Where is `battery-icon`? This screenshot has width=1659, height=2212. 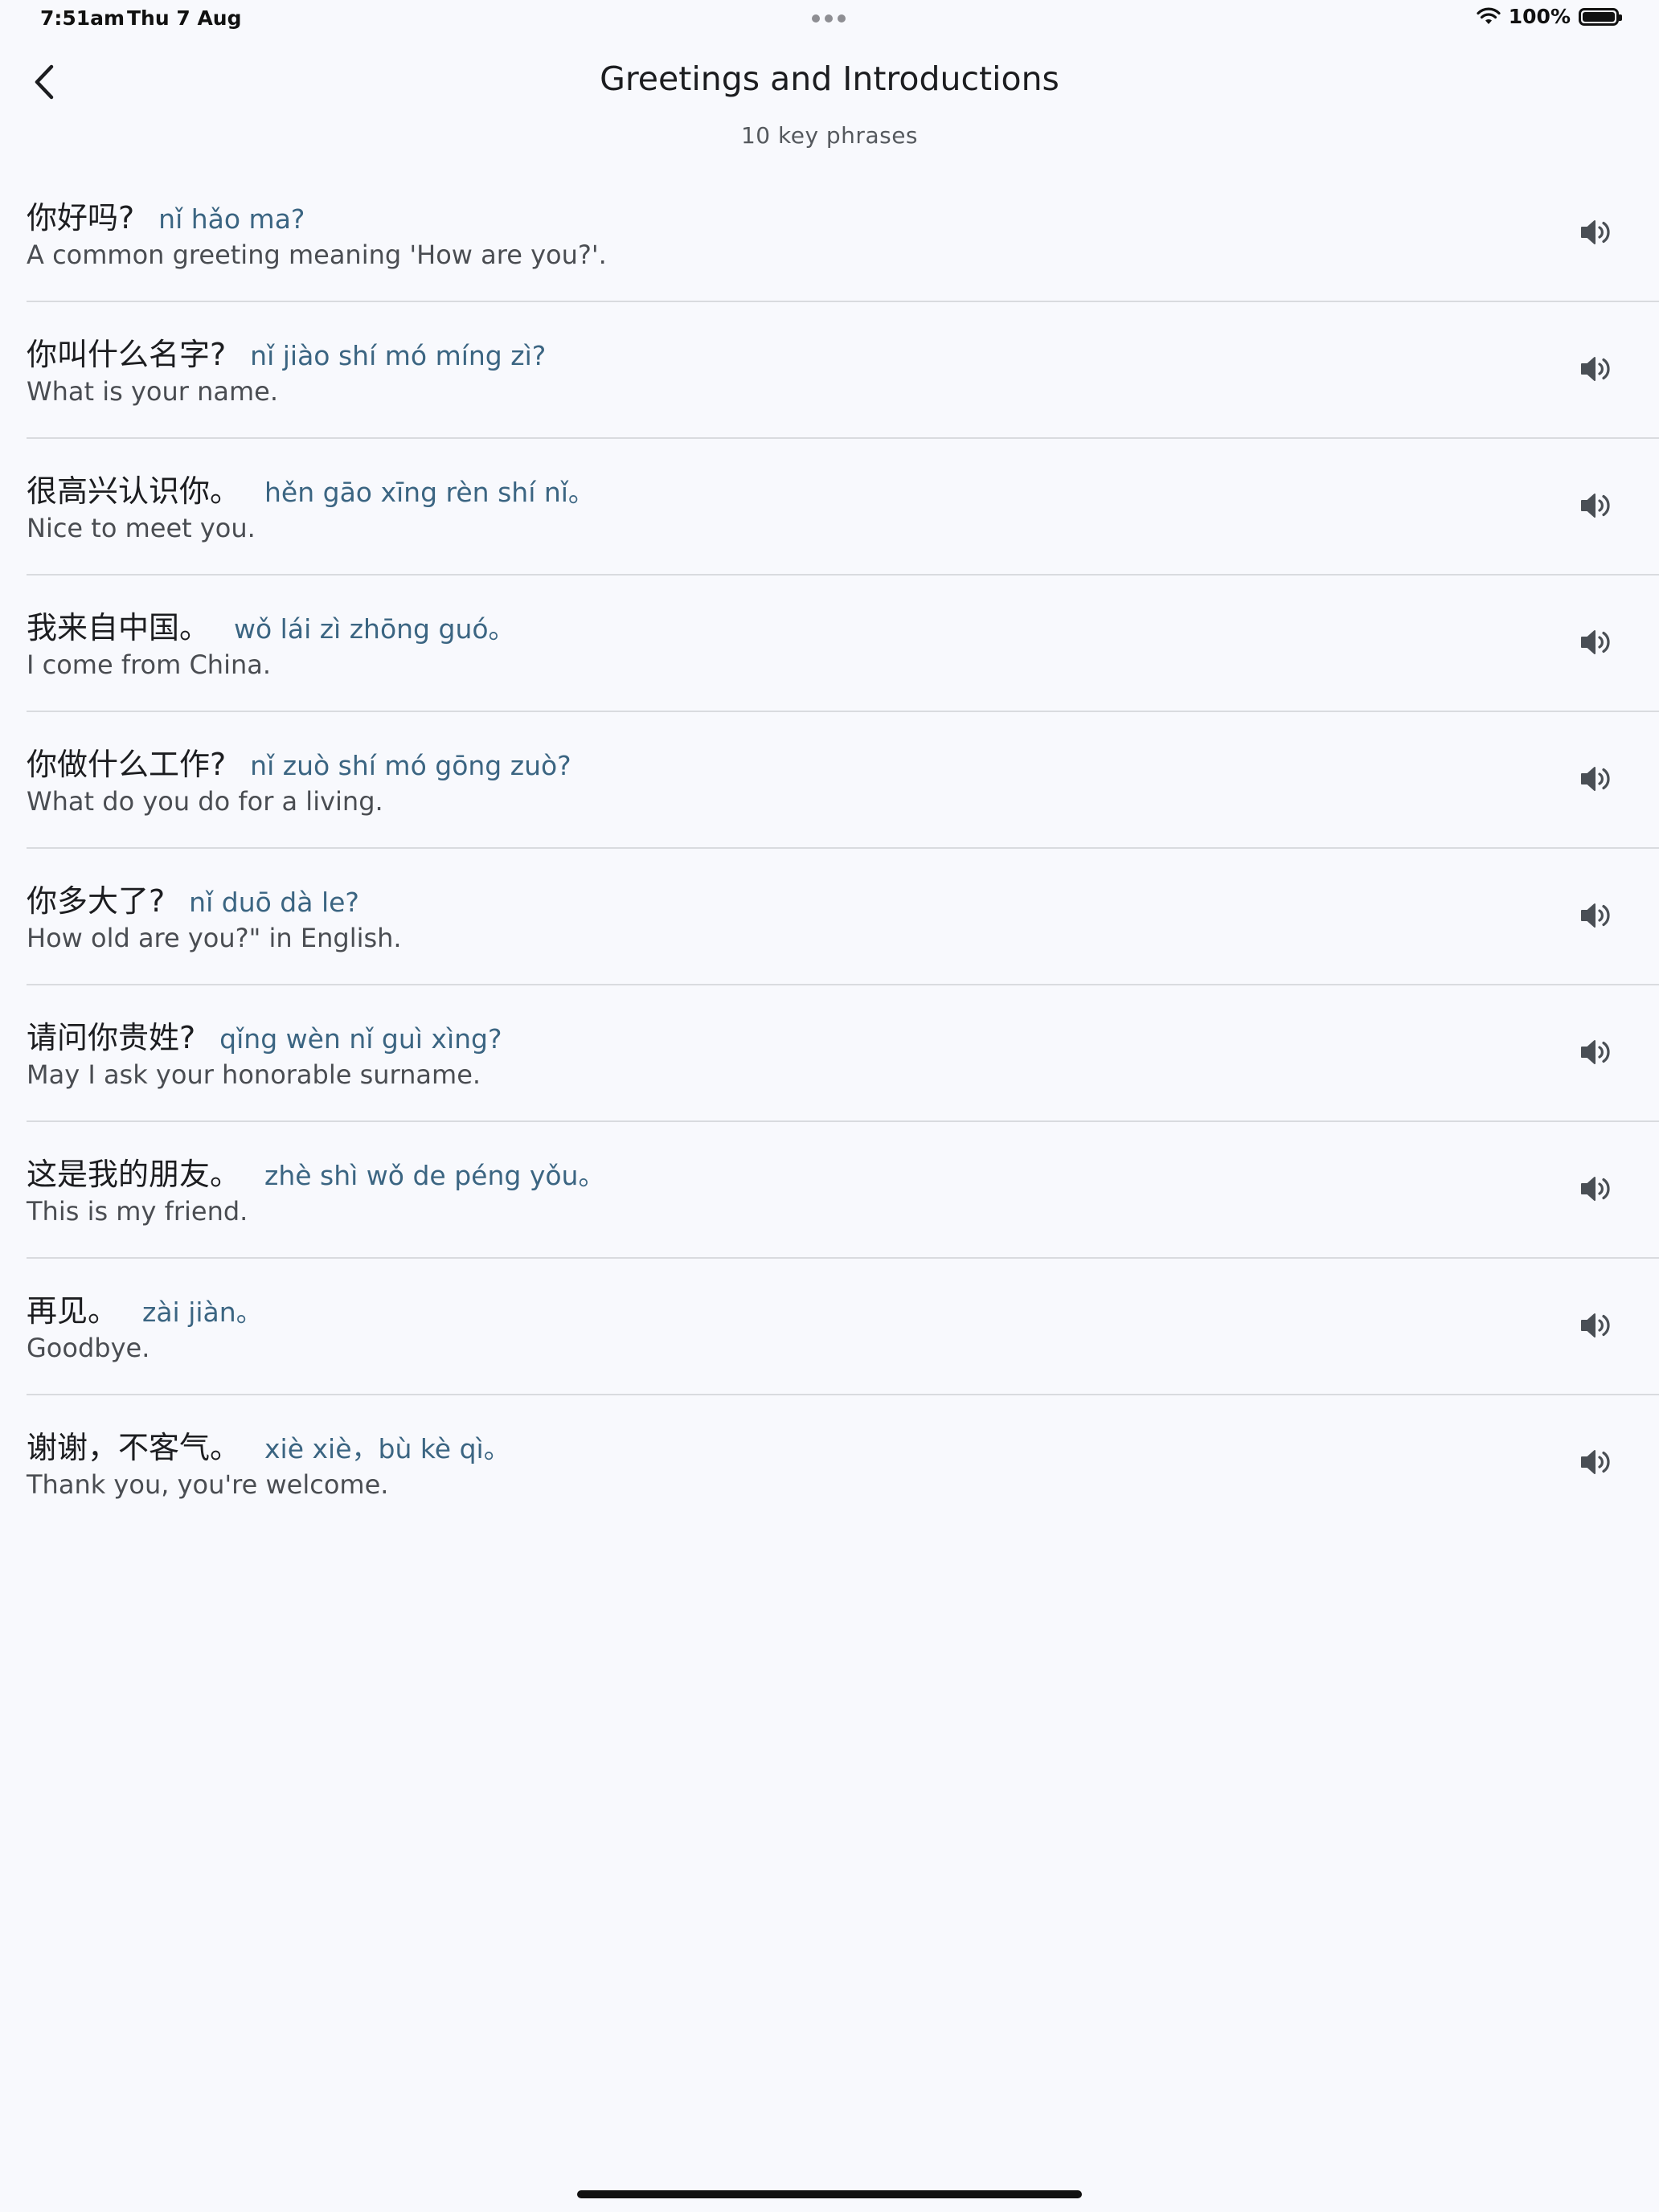
battery-icon is located at coordinates (1600, 16).